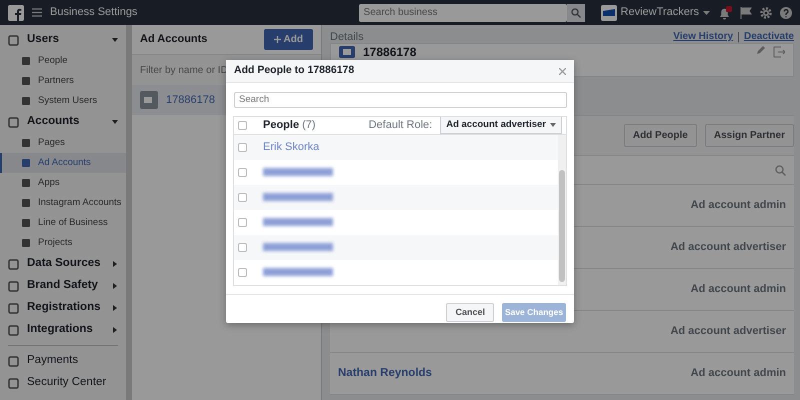 The width and height of the screenshot is (800, 400). I want to click on account-name: 17886178, so click(390, 52).